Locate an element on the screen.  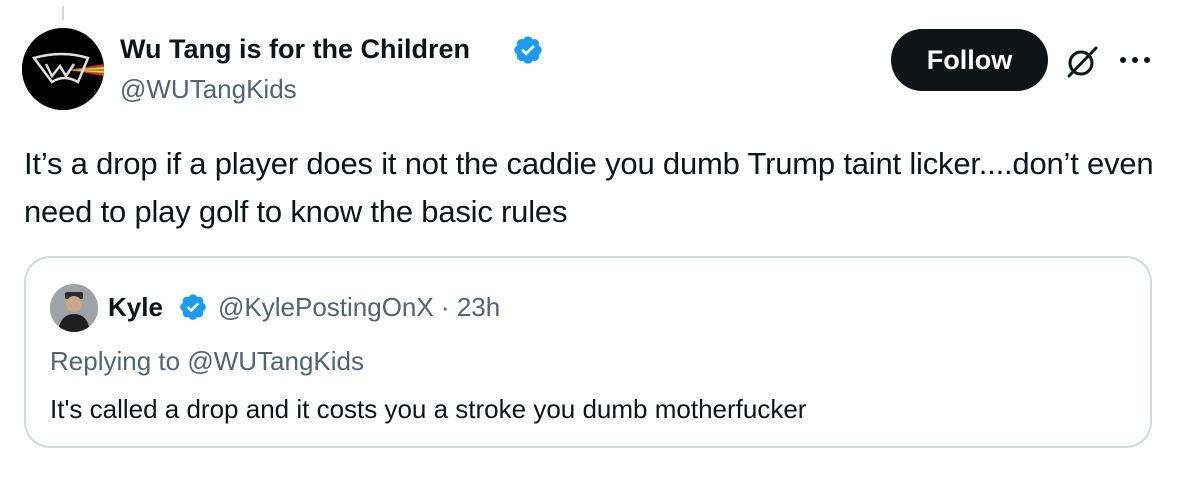
quoted-author-name: Kyle is located at coordinates (135, 307).